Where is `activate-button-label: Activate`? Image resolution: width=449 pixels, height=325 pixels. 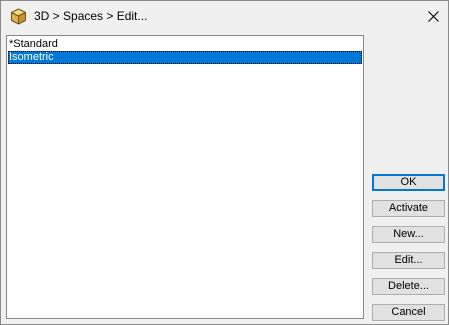
activate-button-label: Activate is located at coordinates (408, 208).